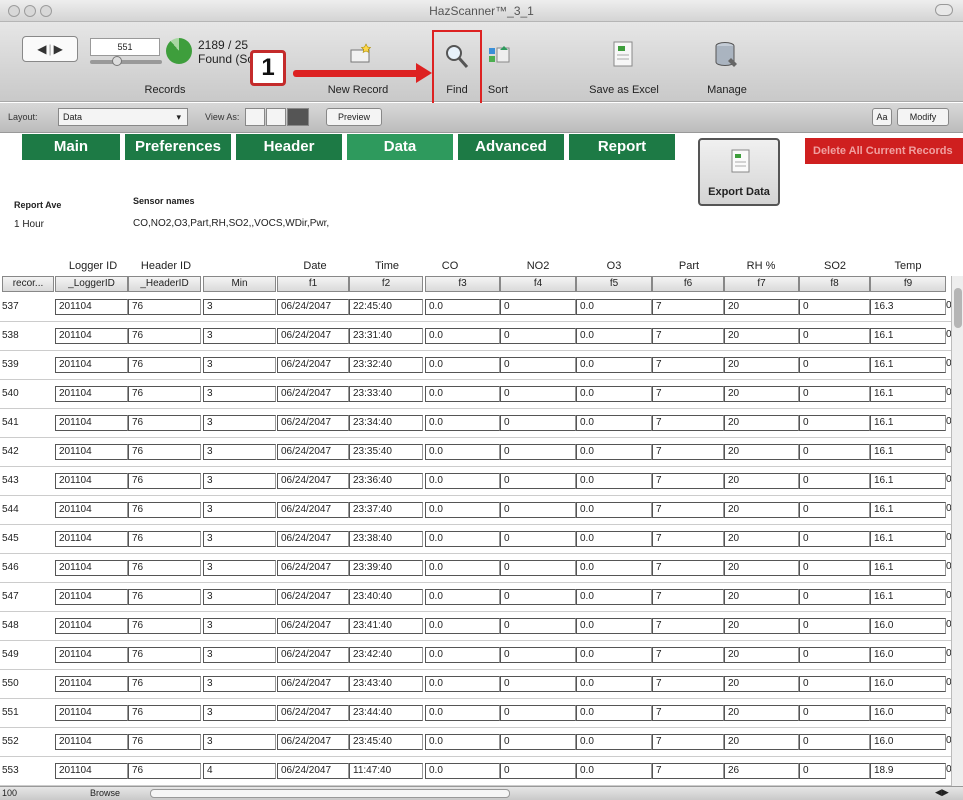 The height and width of the screenshot is (800, 963). What do you see at coordinates (908, 771) in the screenshot?
I see `table-cell: 18.9` at bounding box center [908, 771].